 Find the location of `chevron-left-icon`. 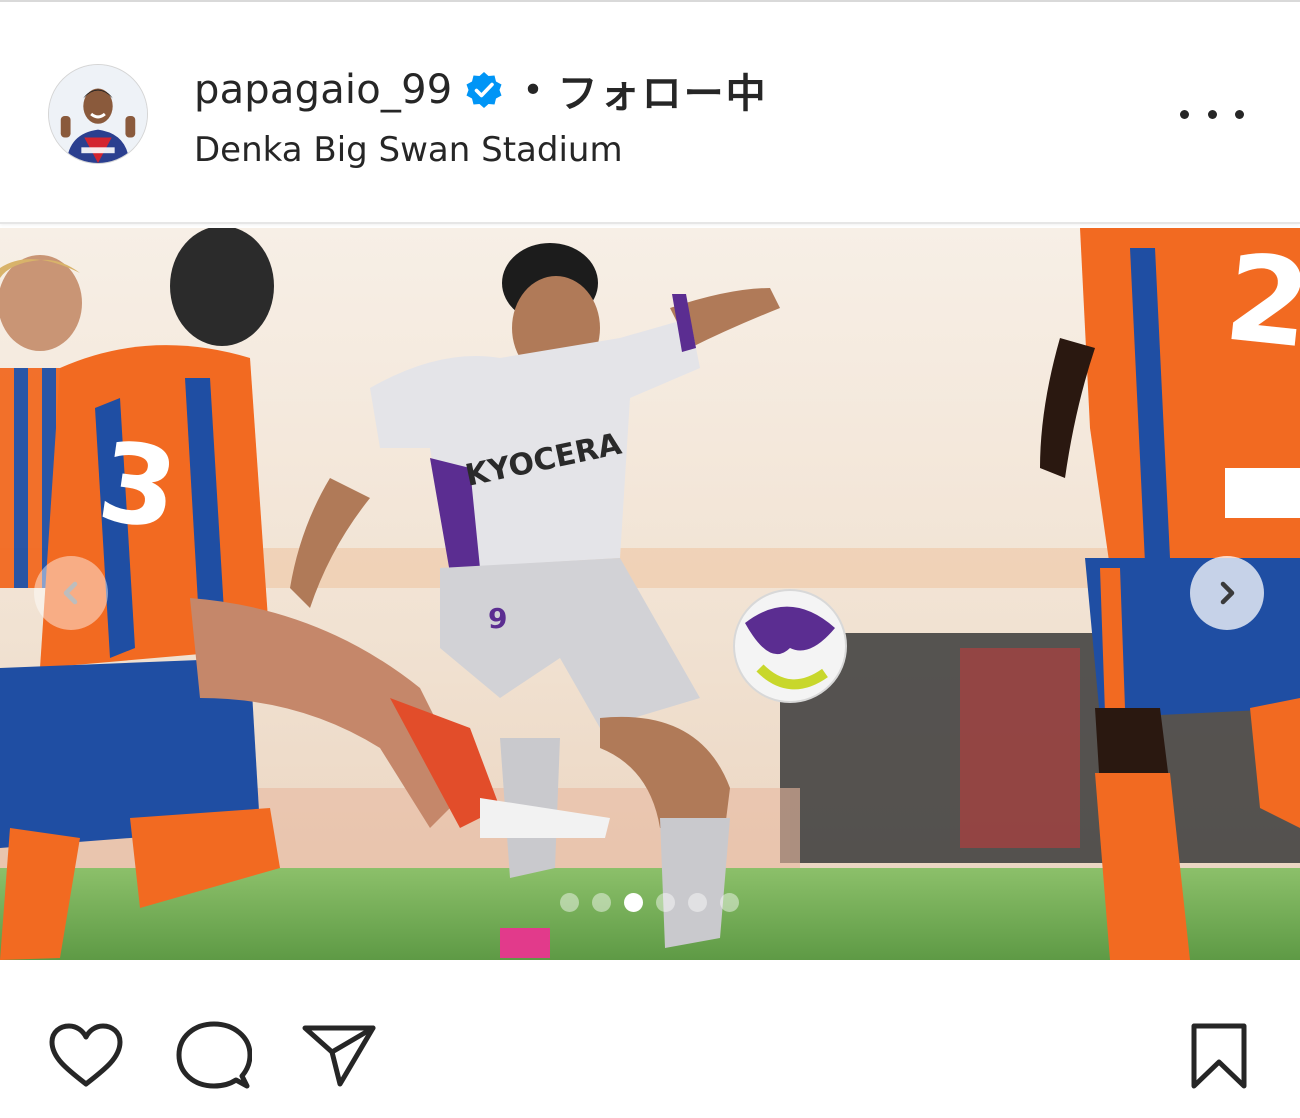

chevron-left-icon is located at coordinates (70, 593).